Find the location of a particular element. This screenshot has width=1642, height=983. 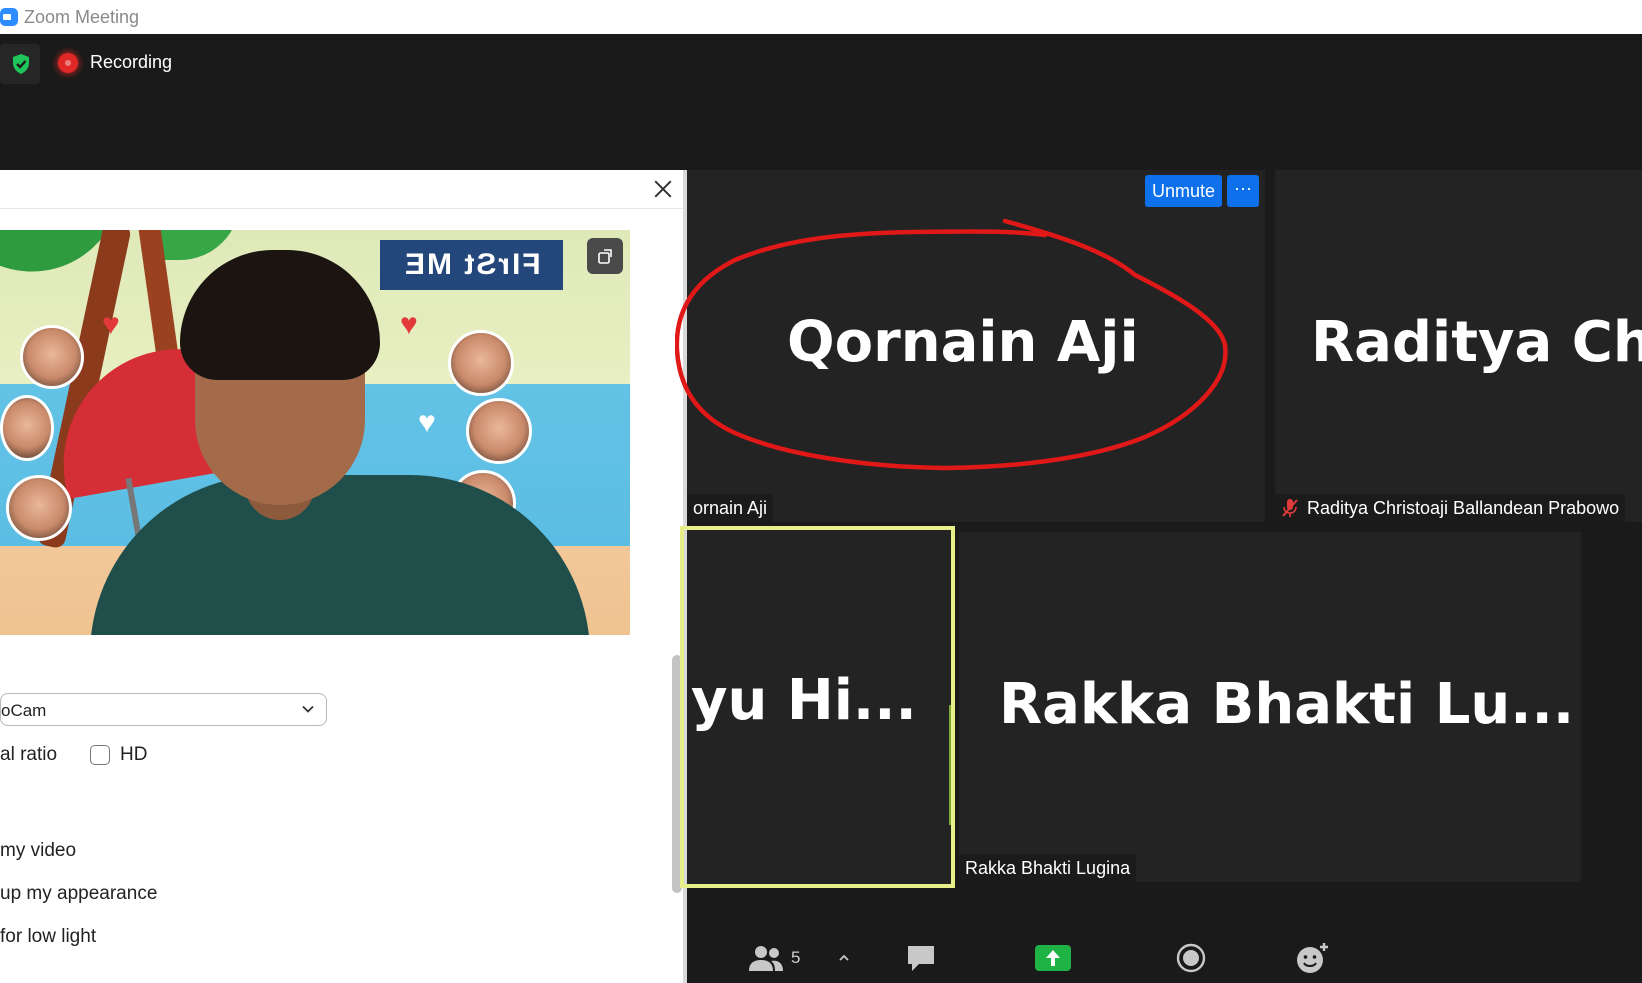

reactions-emoji-icon is located at coordinates (1312, 958).